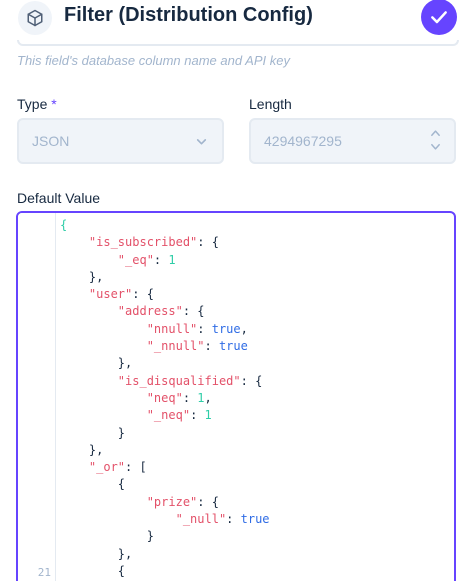 The image size is (474, 581). I want to click on stepper-up-icon, so click(435, 133).